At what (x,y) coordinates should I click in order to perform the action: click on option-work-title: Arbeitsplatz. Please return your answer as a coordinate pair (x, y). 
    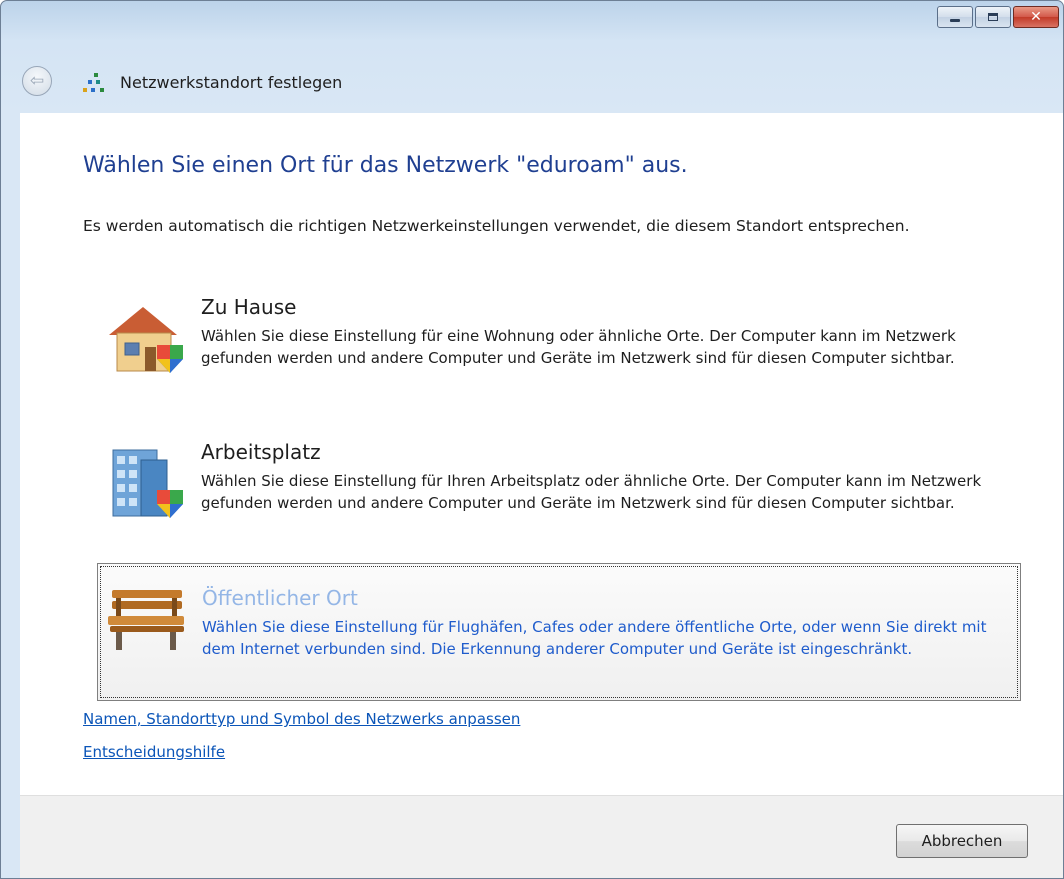
    Looking at the image, I should click on (261, 452).